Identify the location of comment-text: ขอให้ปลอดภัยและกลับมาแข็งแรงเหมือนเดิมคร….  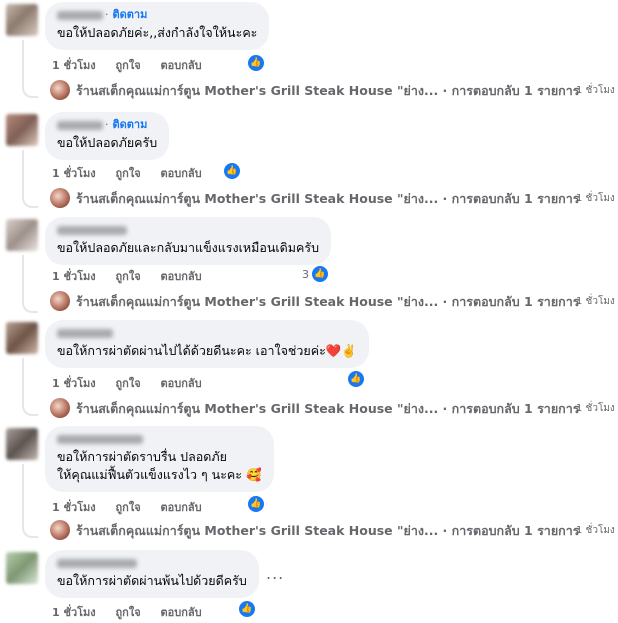
(188, 247).